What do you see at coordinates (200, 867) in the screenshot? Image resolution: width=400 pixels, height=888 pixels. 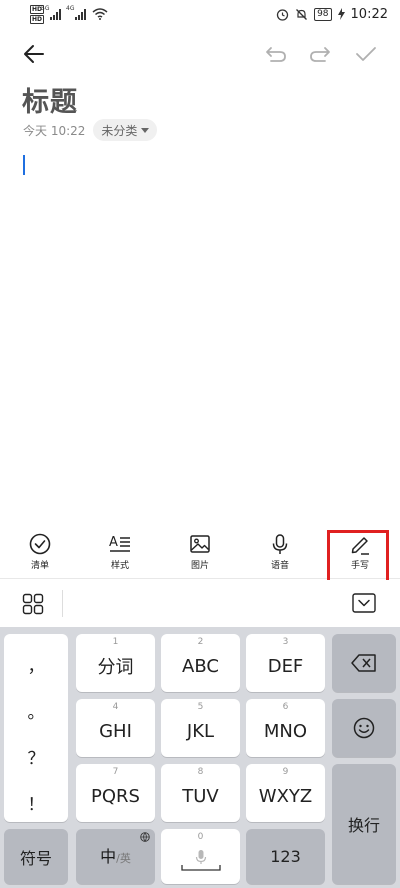 I see `space-bar-icon` at bounding box center [200, 867].